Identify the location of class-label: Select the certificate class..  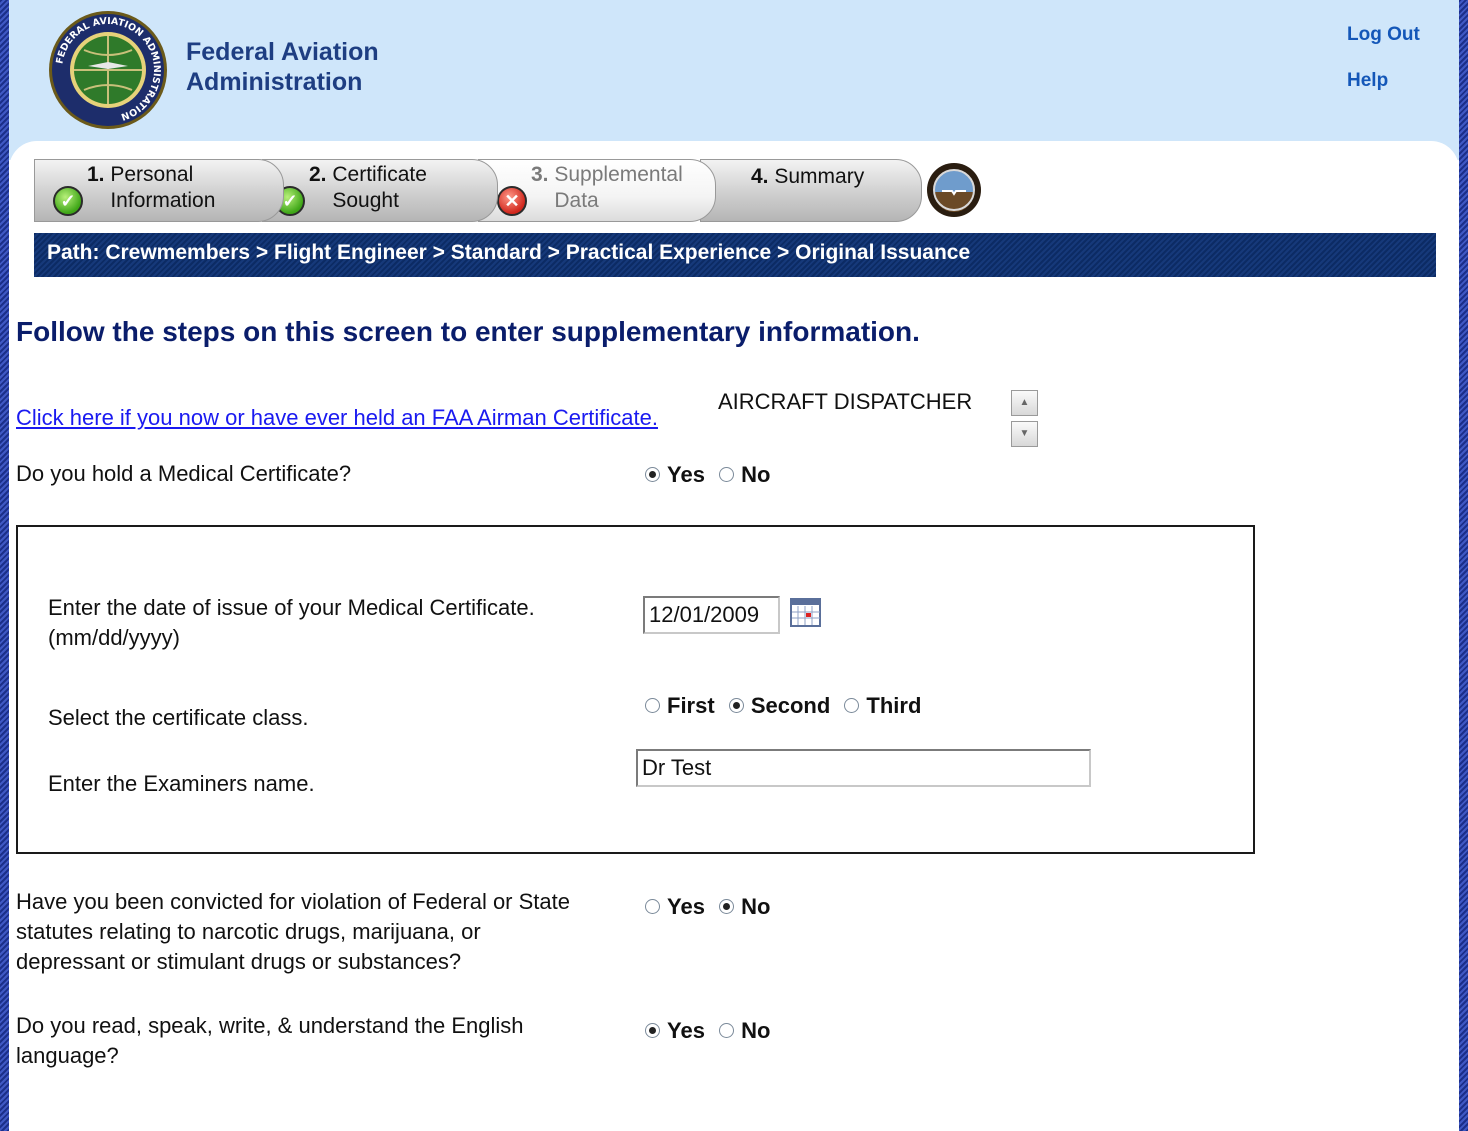
(178, 717).